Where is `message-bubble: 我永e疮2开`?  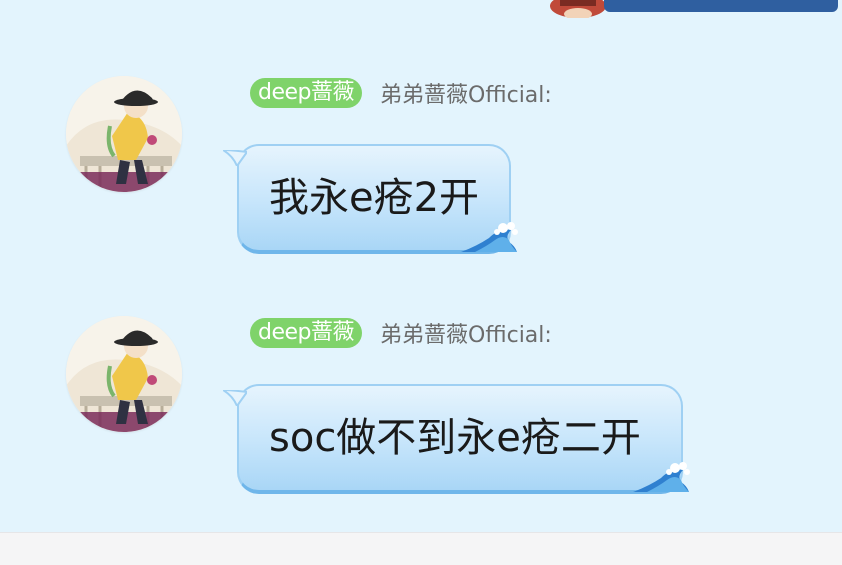 message-bubble: 我永e疮2开 is located at coordinates (370, 199).